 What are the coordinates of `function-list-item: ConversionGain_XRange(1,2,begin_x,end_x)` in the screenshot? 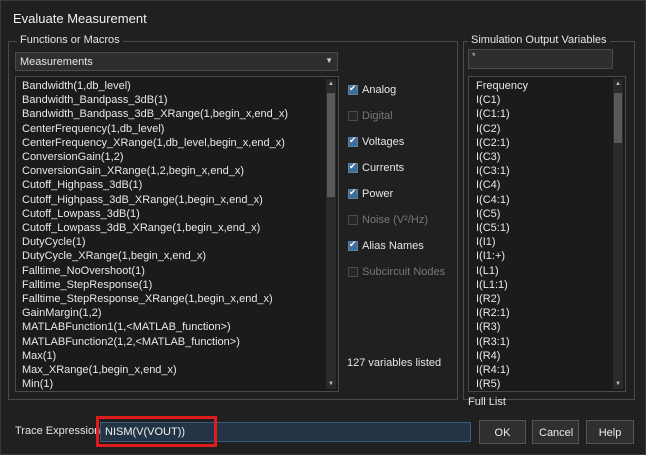 It's located at (133, 171).